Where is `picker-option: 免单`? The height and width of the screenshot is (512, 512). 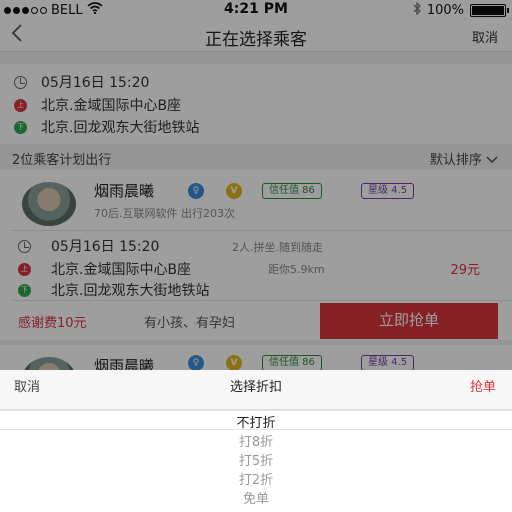
picker-option: 免单 is located at coordinates (256, 497).